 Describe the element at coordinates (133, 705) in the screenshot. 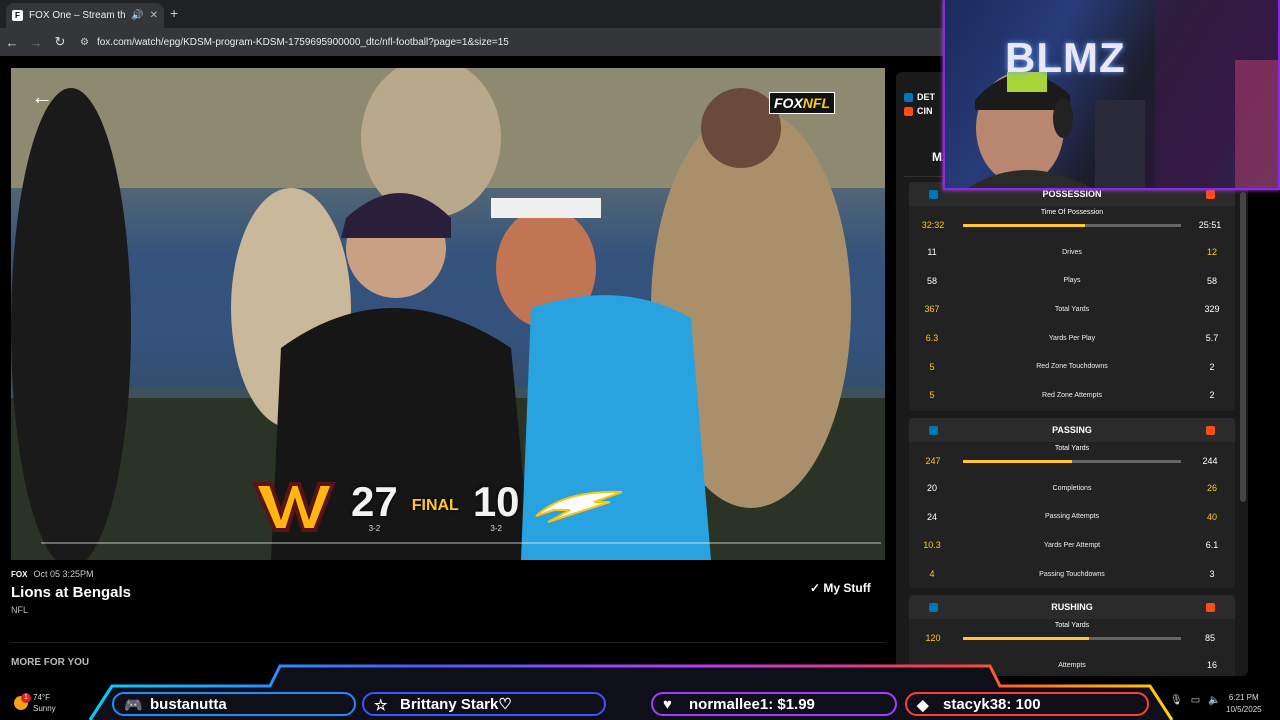

I see `discord-icon: 🎮` at that location.